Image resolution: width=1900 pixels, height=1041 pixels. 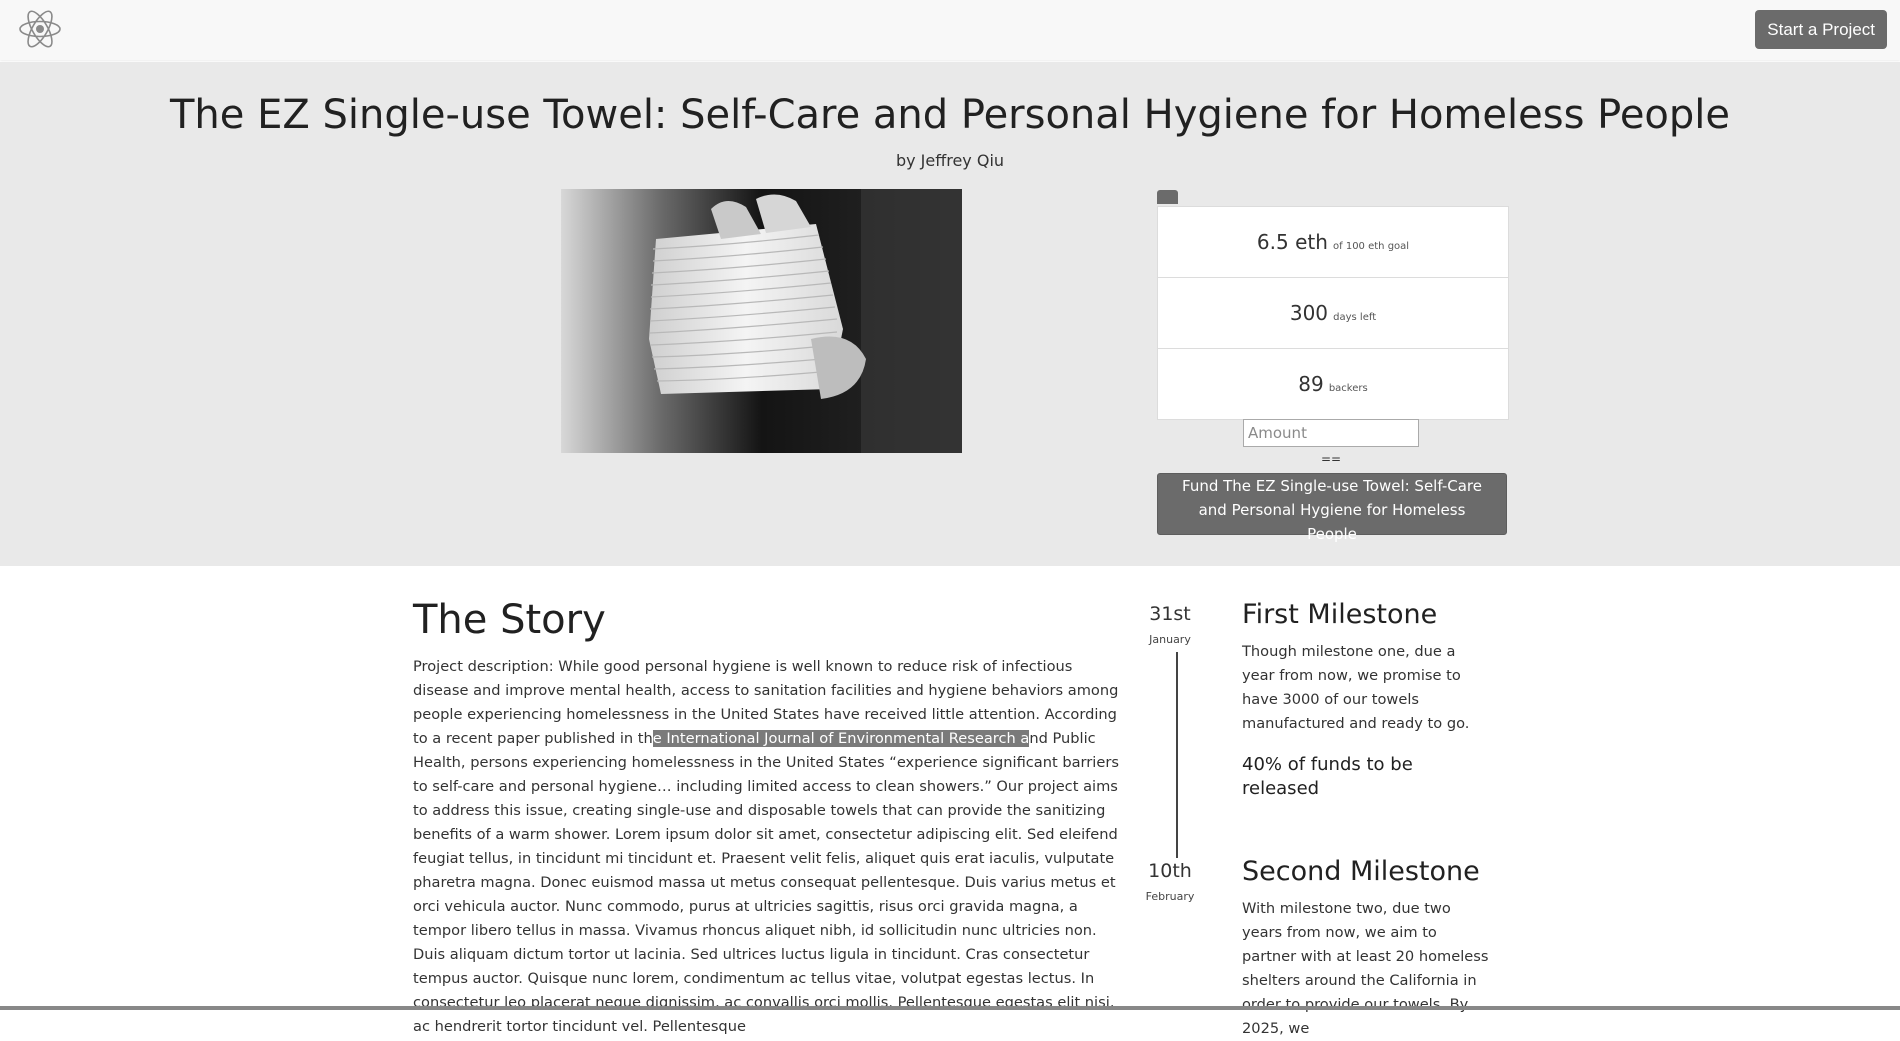 What do you see at coordinates (1309, 313) in the screenshot?
I see `stat-days-value: 300` at bounding box center [1309, 313].